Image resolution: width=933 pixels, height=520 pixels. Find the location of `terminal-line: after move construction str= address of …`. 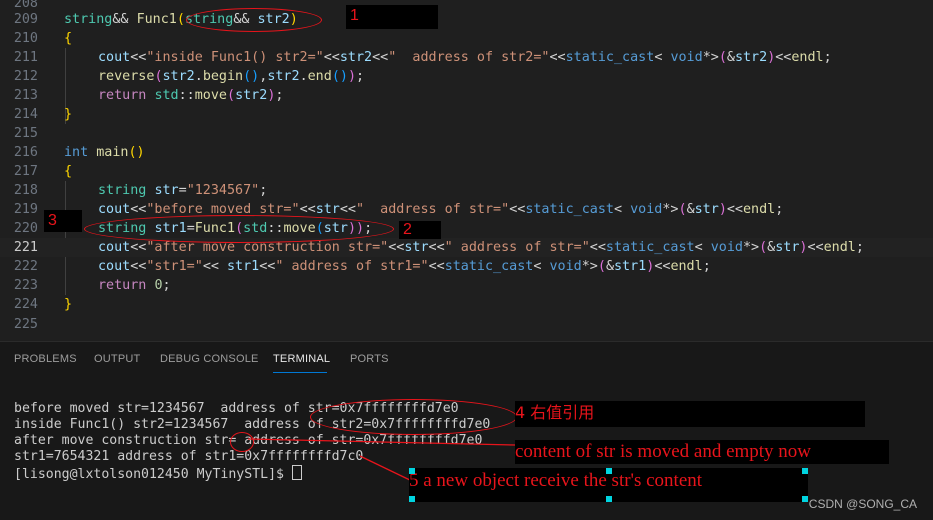

terminal-line: after move construction str= address of … is located at coordinates (248, 440).